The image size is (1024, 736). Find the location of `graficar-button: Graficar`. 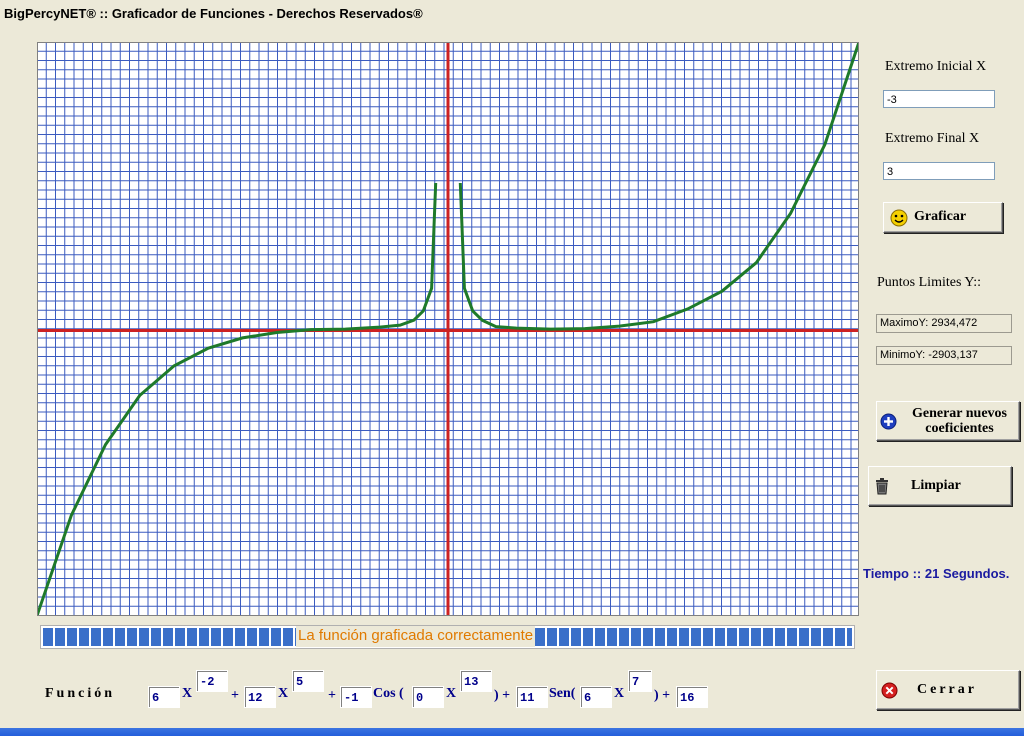

graficar-button: Graficar is located at coordinates (943, 217).